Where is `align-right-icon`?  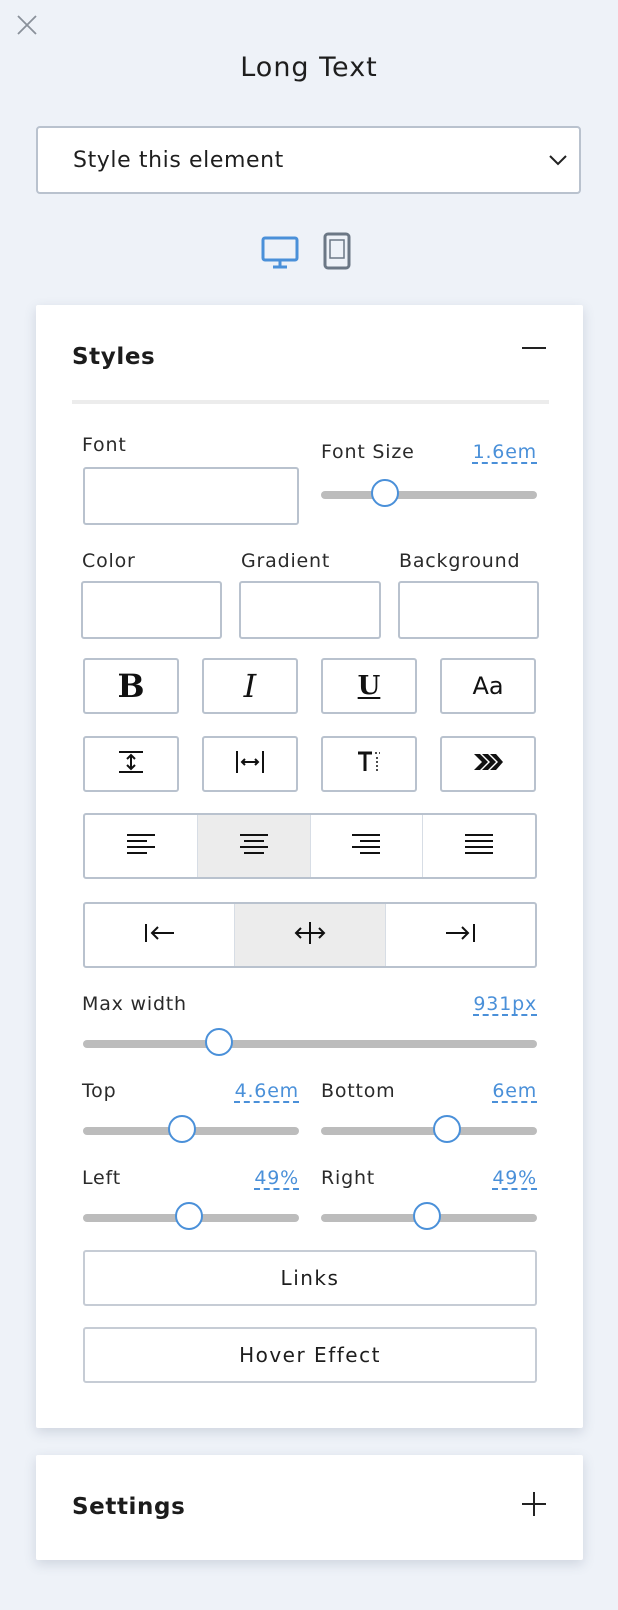
align-right-icon is located at coordinates (366, 846).